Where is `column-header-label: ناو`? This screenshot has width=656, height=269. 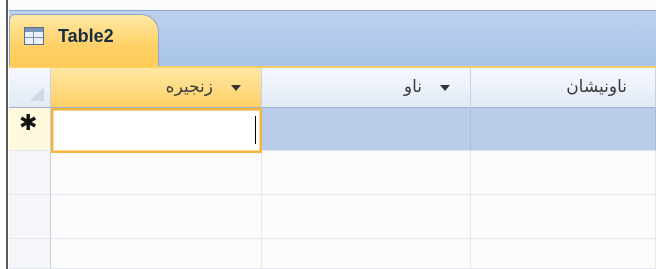
column-header-label: ناو is located at coordinates (412, 87).